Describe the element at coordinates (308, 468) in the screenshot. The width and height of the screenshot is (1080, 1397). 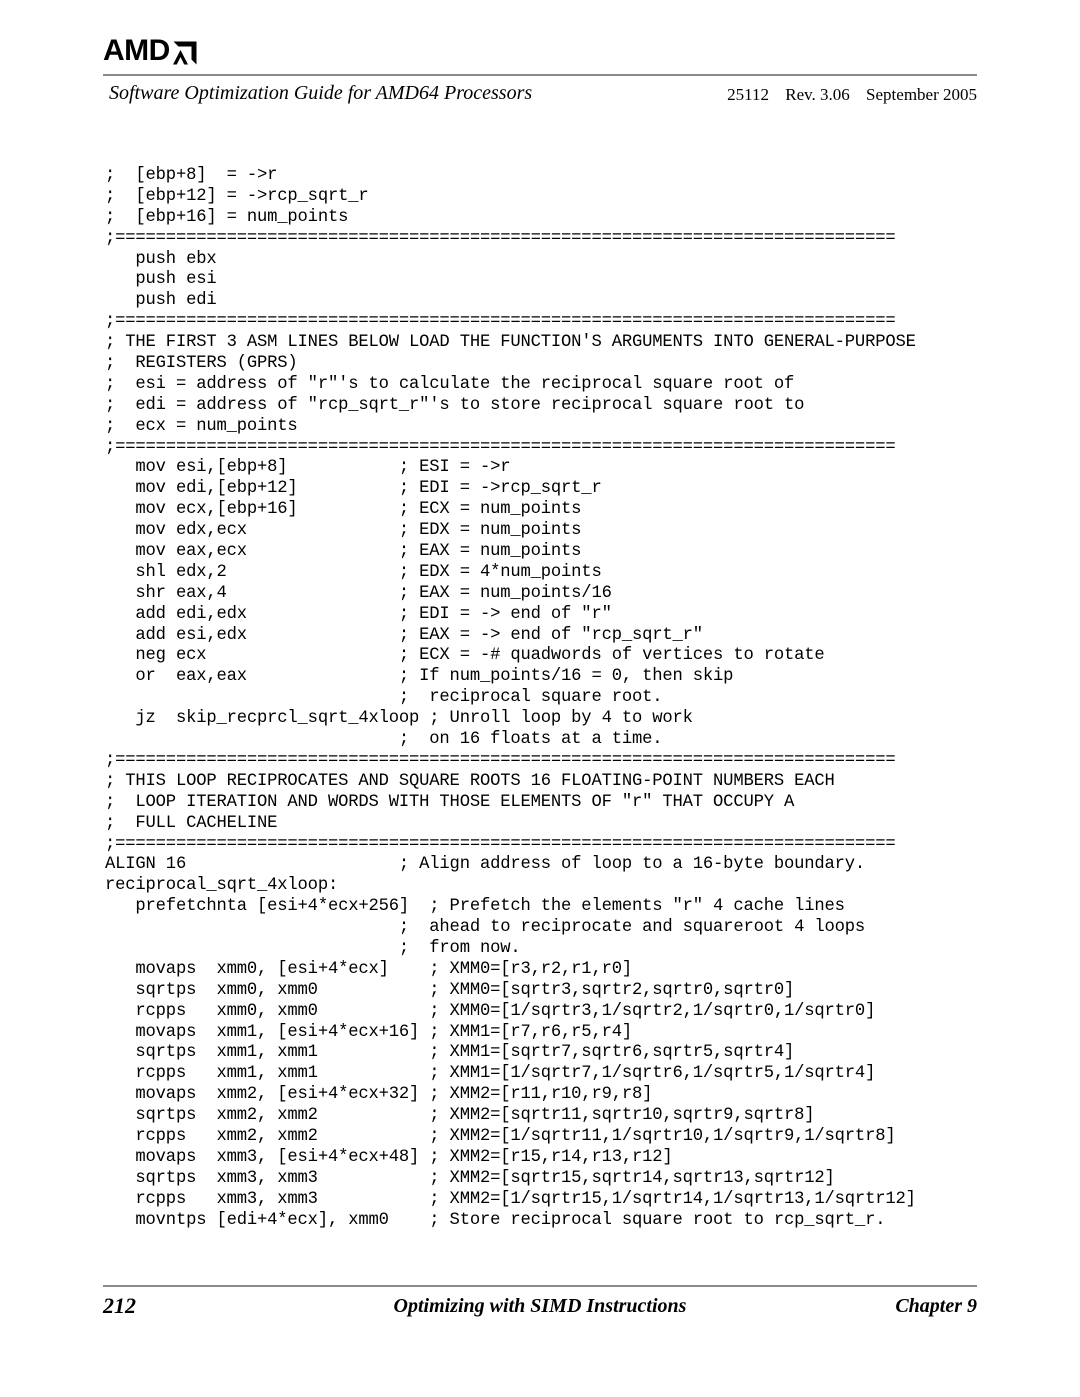
I see `code-line: mov esi,[ebp+8] ; ESI = ->r` at that location.